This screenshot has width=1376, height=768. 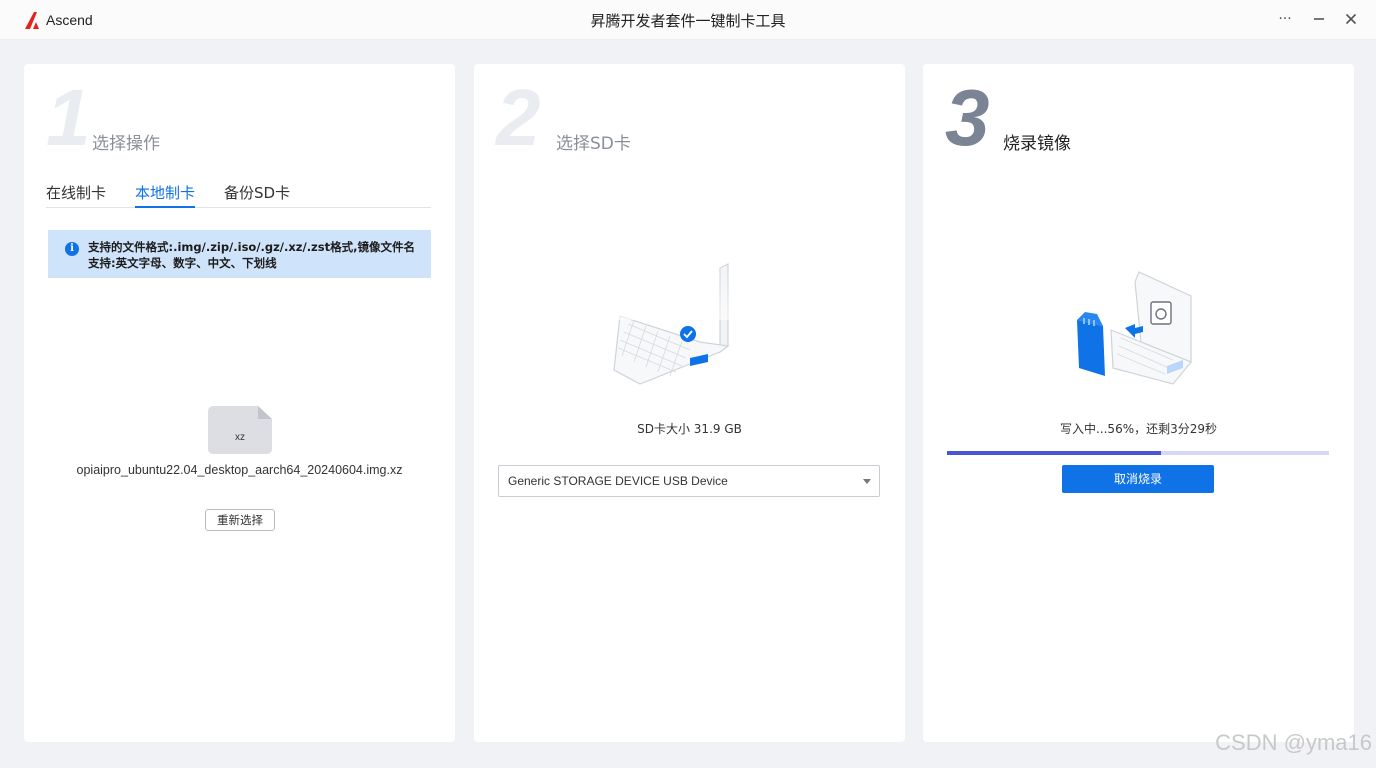 I want to click on app-title: 昇腾开发者套件一键制卡工具, so click(x=688, y=21).